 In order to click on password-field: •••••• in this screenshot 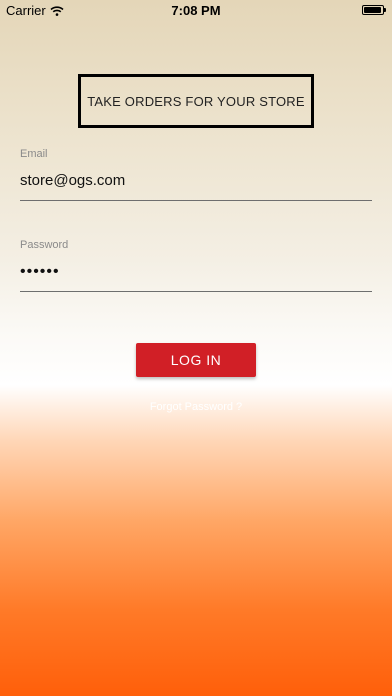, I will do `click(40, 272)`.